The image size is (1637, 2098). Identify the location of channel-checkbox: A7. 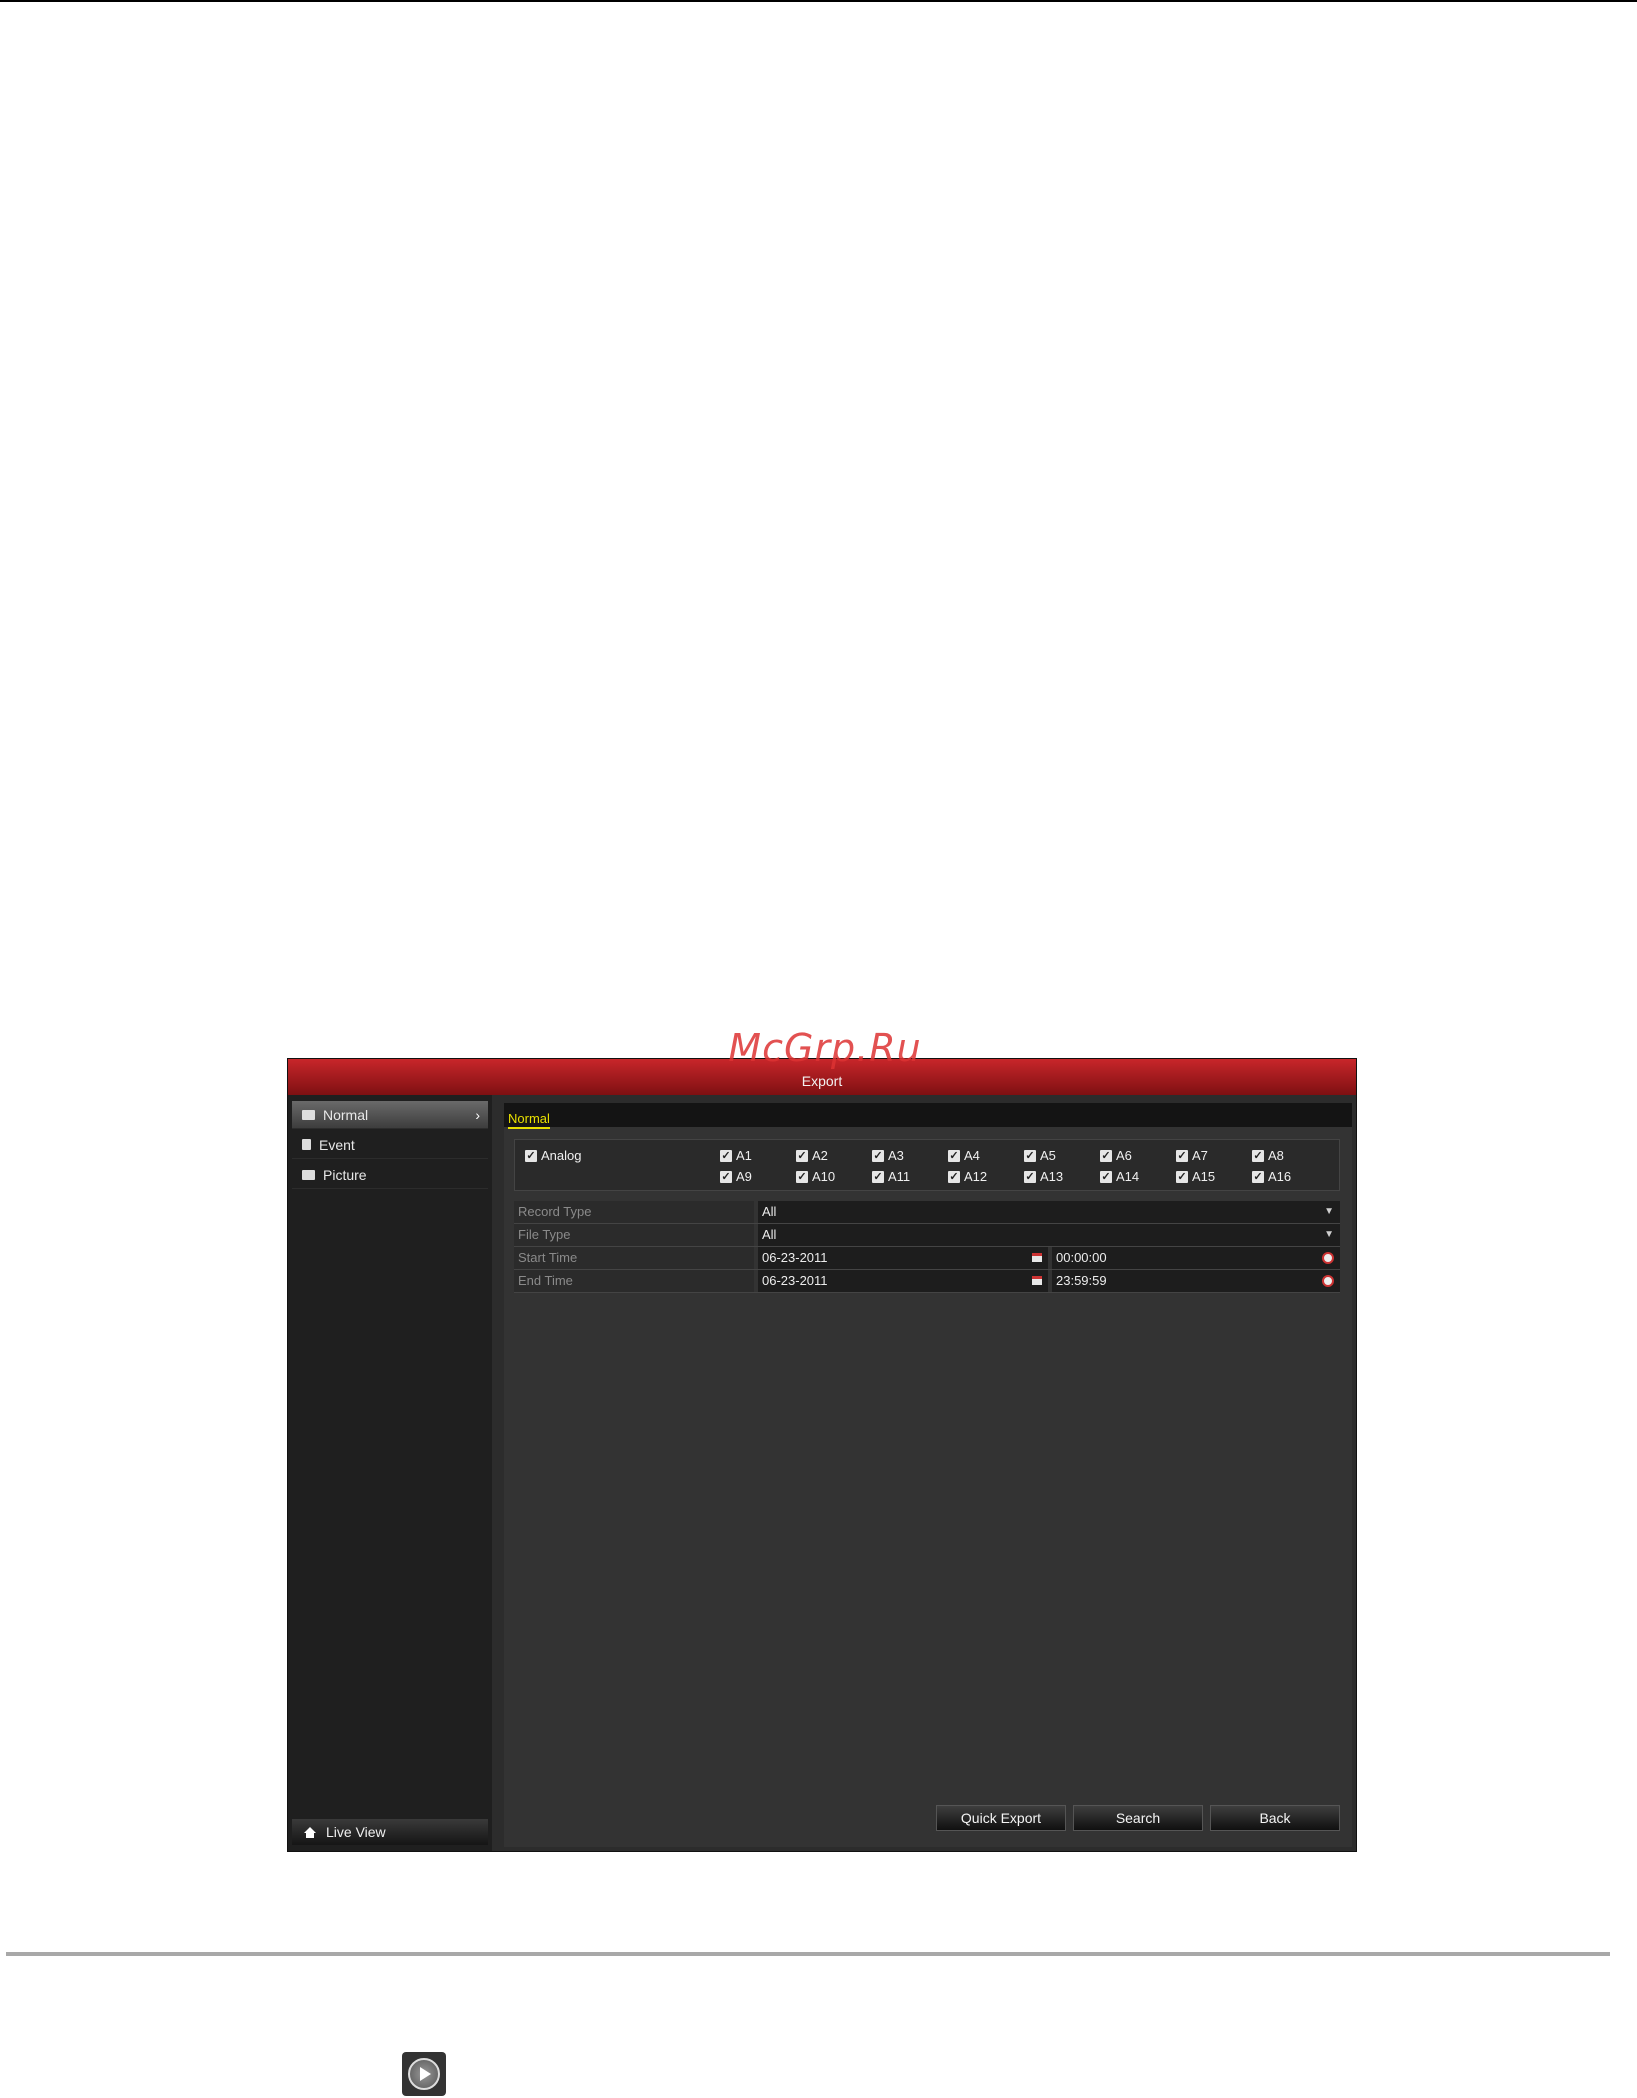
(1192, 1155).